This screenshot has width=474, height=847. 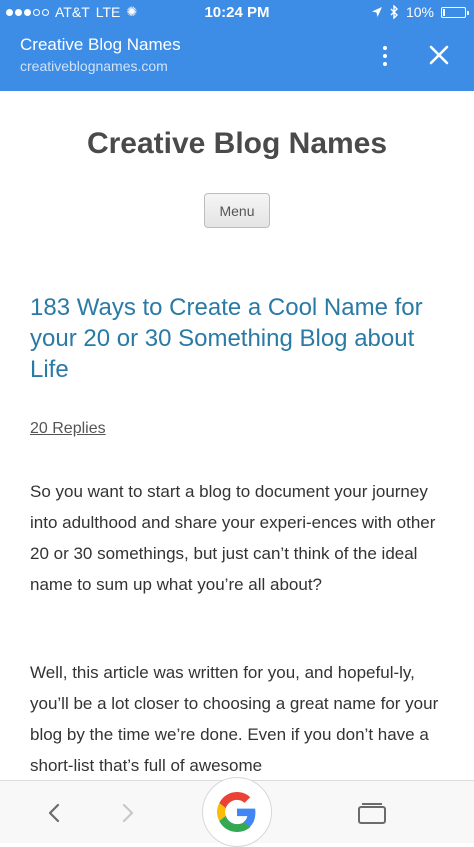 I want to click on tab-title: Creative Blog Names, so click(x=100, y=44).